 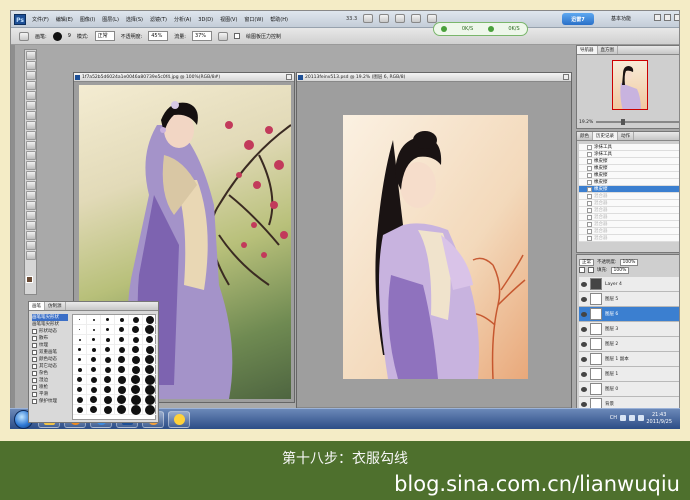 What do you see at coordinates (179, 419) in the screenshot?
I see `taskbar-qq` at bounding box center [179, 419].